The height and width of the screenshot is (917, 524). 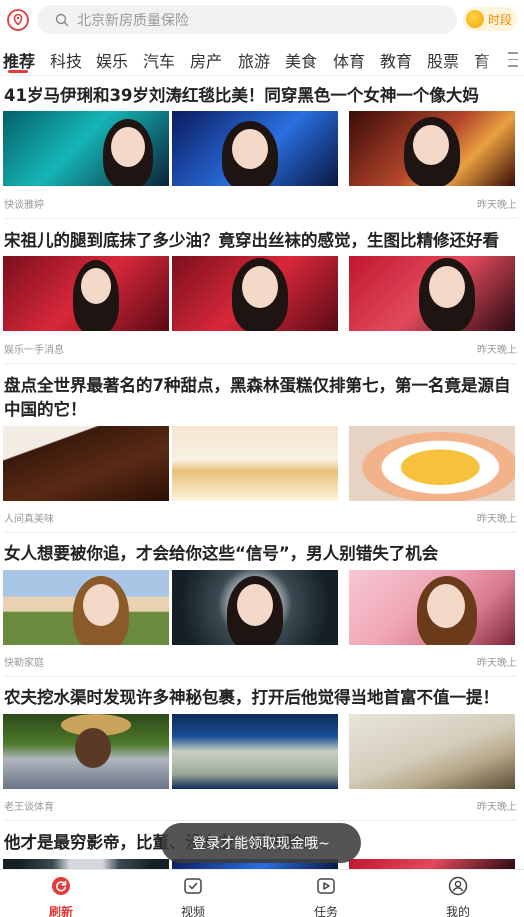 What do you see at coordinates (260, 661) in the screenshot?
I see `article-meta: 快勒家庭 昨天晚上` at bounding box center [260, 661].